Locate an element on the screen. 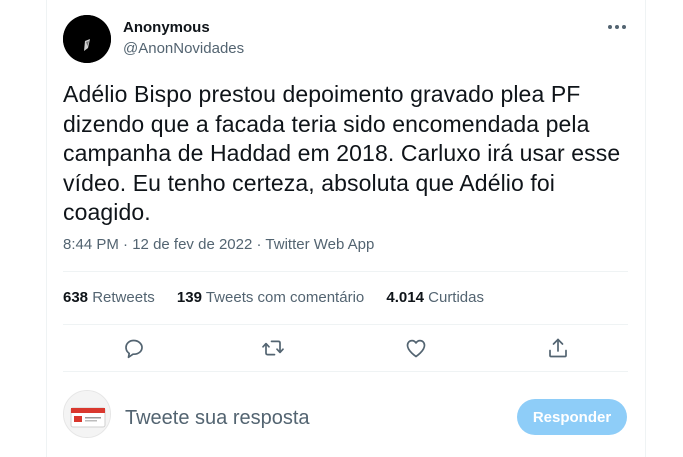  more-options-icon is located at coordinates (620, 27).